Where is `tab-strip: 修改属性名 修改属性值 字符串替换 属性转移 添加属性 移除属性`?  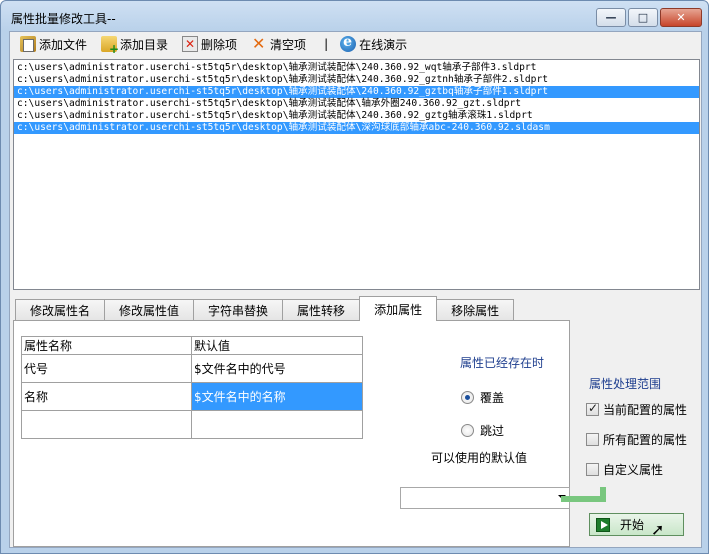 tab-strip: 修改属性名 修改属性值 字符串替换 属性转移 添加属性 移除属性 is located at coordinates (265, 308).